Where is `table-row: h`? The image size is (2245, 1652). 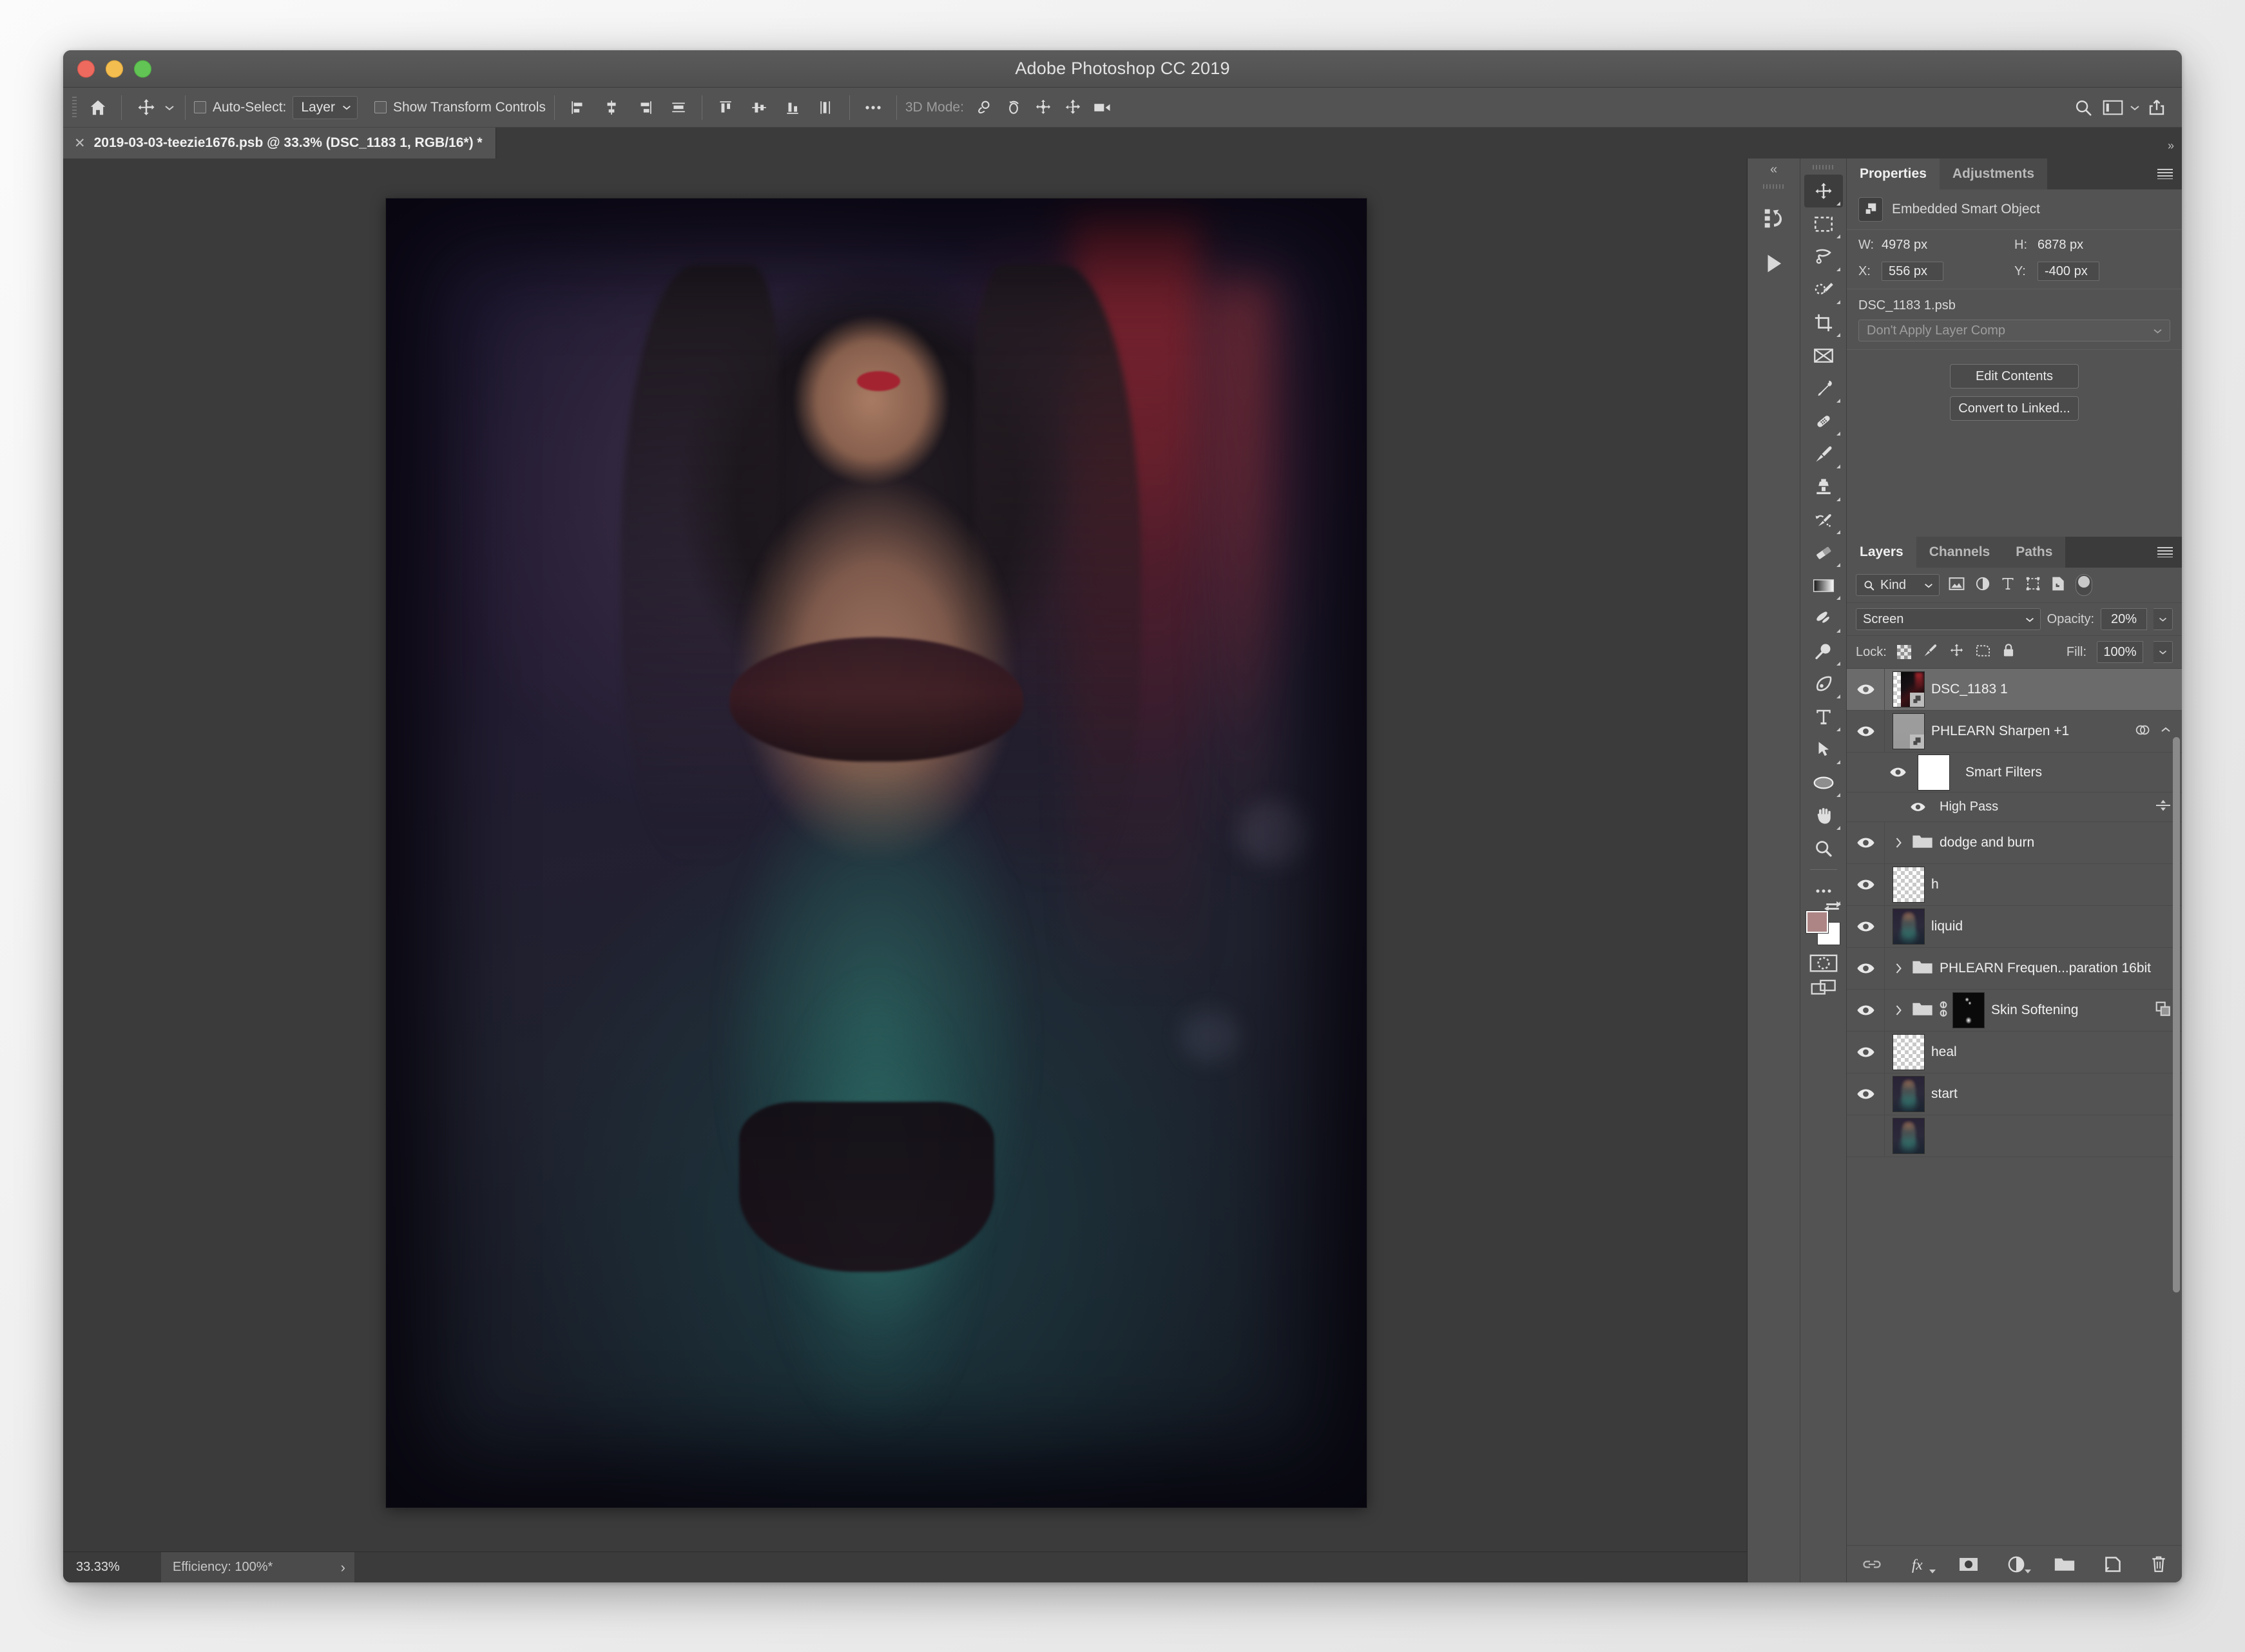
table-row: h is located at coordinates (2014, 885).